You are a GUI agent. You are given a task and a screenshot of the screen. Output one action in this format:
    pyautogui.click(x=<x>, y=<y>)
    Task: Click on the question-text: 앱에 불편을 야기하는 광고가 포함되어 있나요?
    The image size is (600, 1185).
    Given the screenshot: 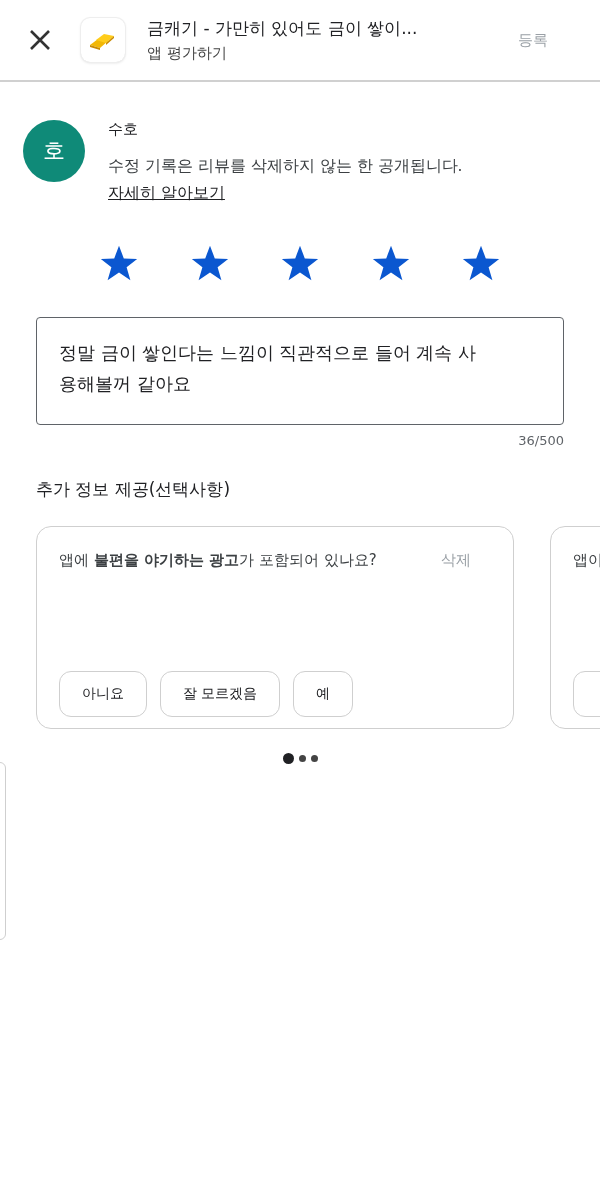 What is the action you would take?
    pyautogui.click(x=218, y=560)
    